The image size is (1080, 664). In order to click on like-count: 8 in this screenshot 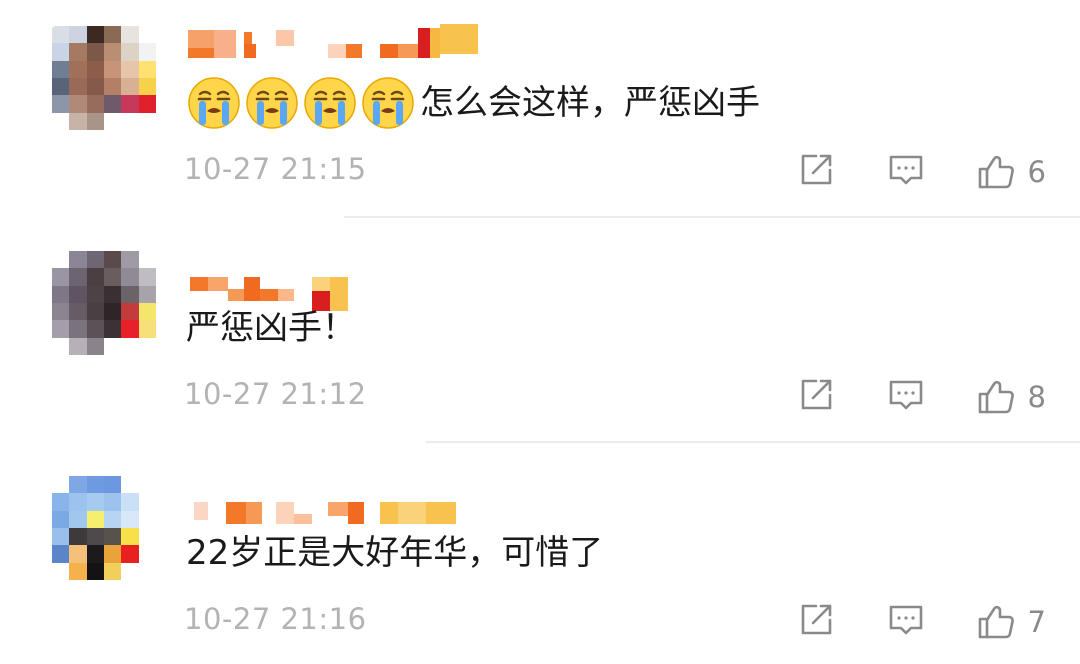, I will do `click(1036, 397)`.